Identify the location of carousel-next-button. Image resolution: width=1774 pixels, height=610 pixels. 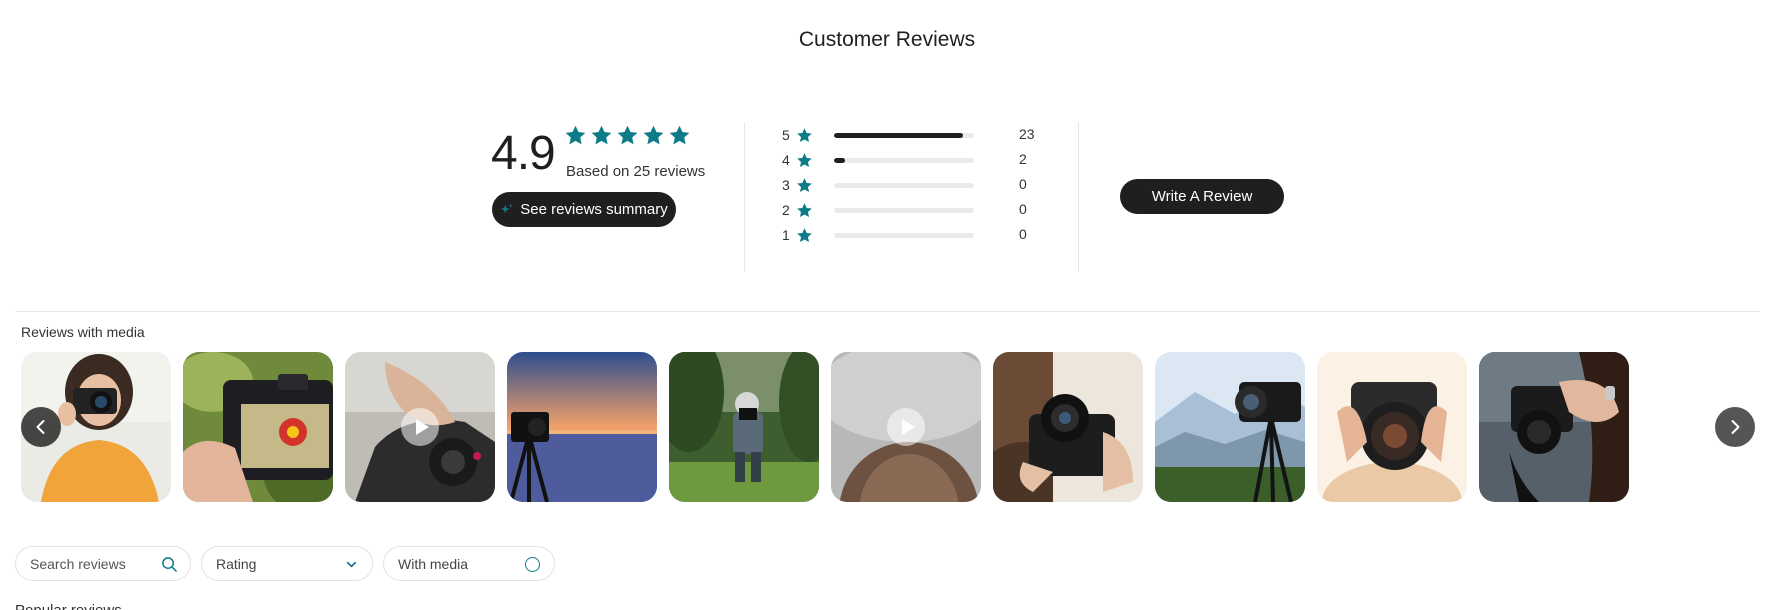
(1735, 427).